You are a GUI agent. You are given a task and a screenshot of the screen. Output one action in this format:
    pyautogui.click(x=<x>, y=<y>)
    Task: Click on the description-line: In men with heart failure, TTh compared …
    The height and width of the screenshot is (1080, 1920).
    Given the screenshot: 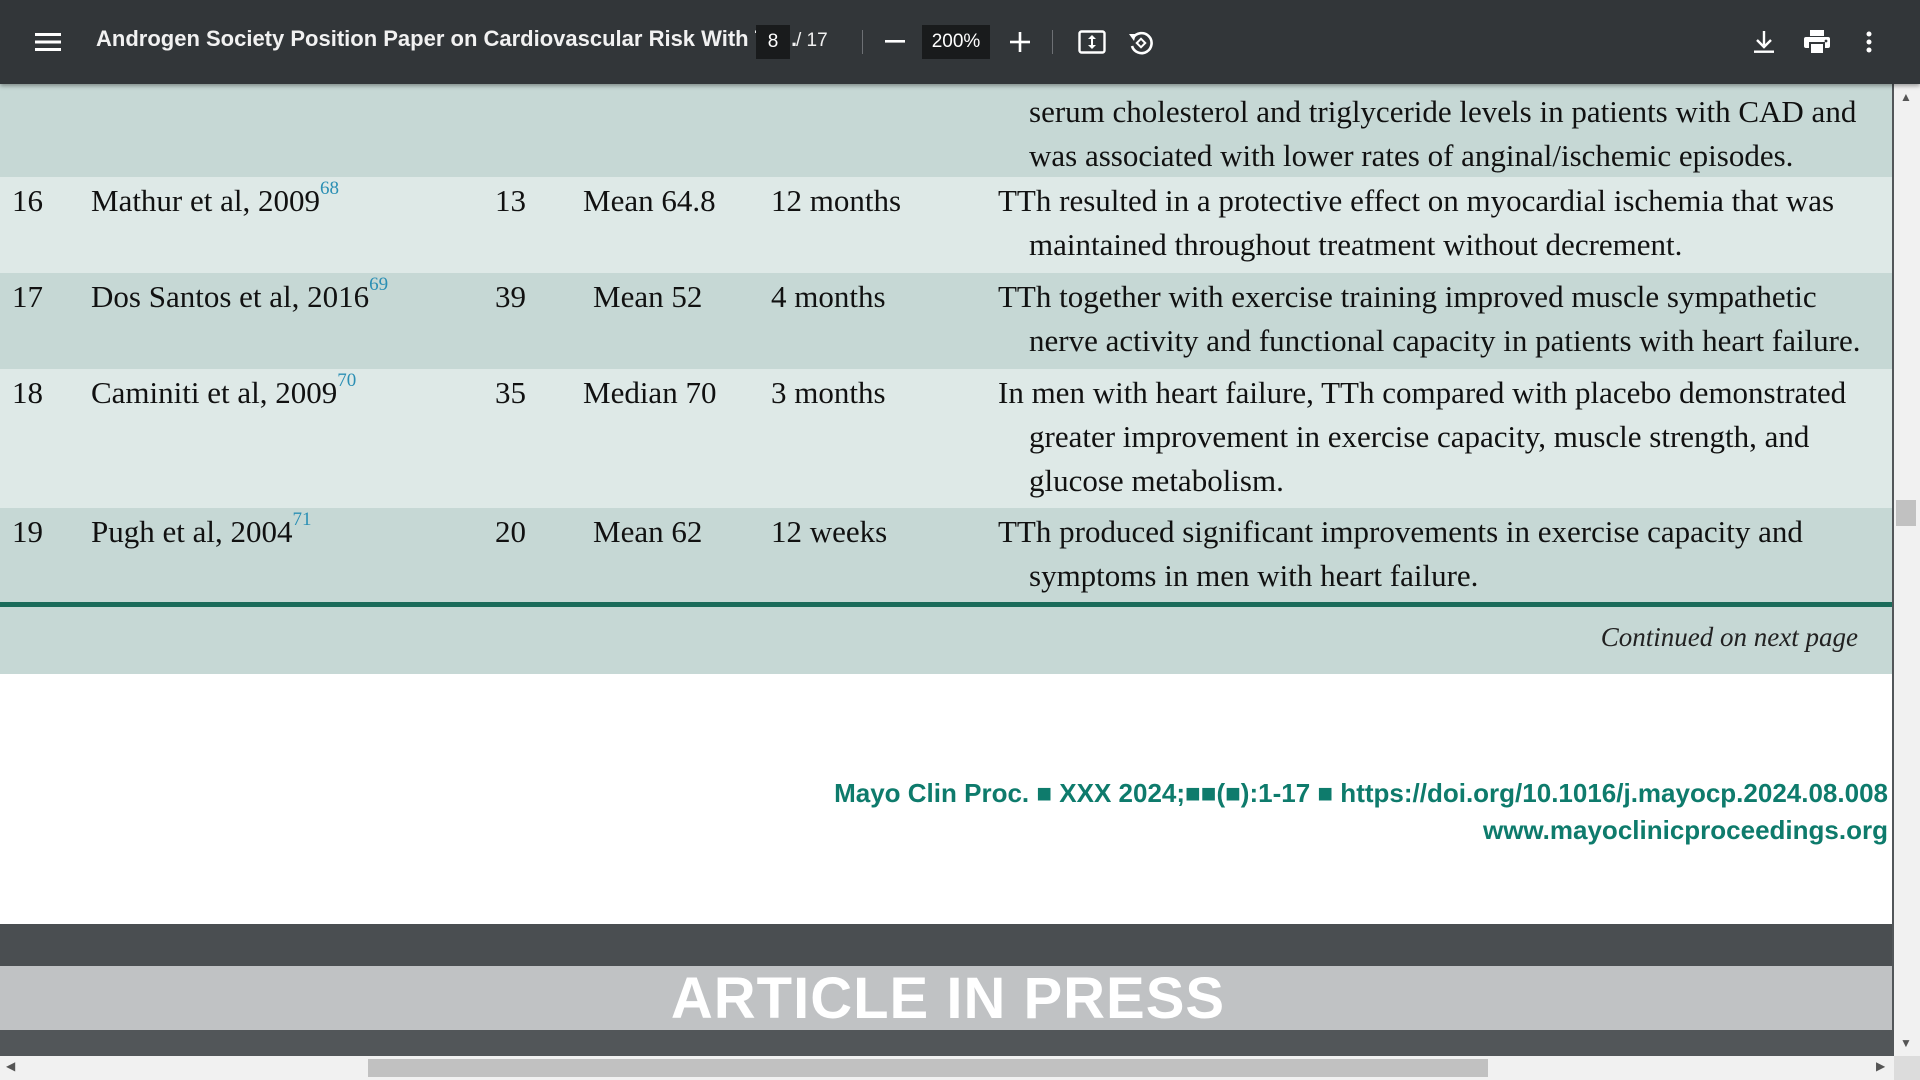 What is the action you would take?
    pyautogui.click(x=1422, y=392)
    